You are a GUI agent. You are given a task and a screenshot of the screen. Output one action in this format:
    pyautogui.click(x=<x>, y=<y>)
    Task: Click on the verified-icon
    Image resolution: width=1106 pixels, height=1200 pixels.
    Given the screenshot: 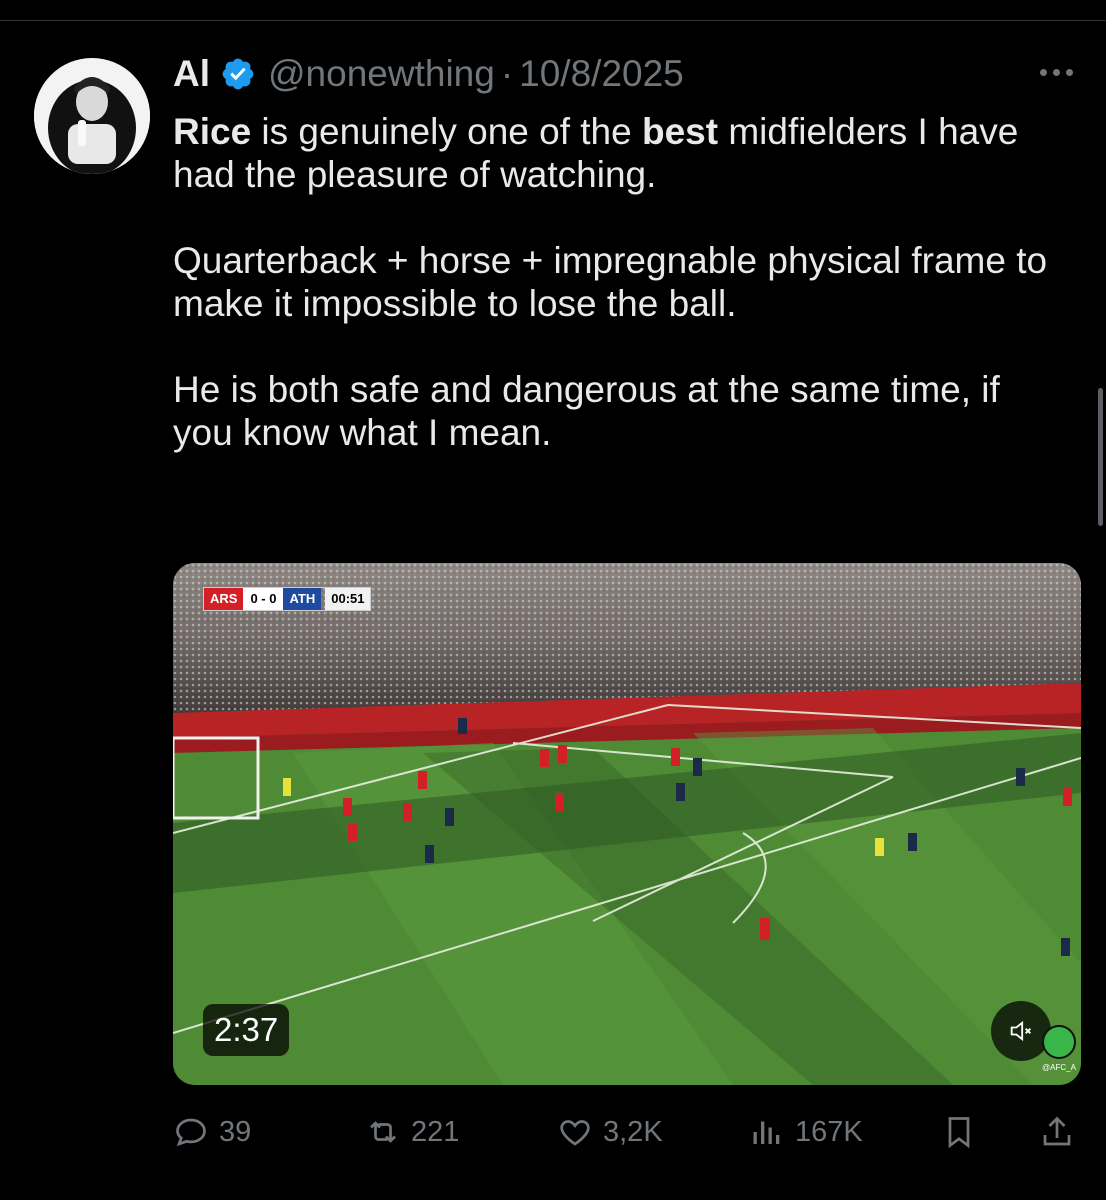 What is the action you would take?
    pyautogui.click(x=238, y=74)
    